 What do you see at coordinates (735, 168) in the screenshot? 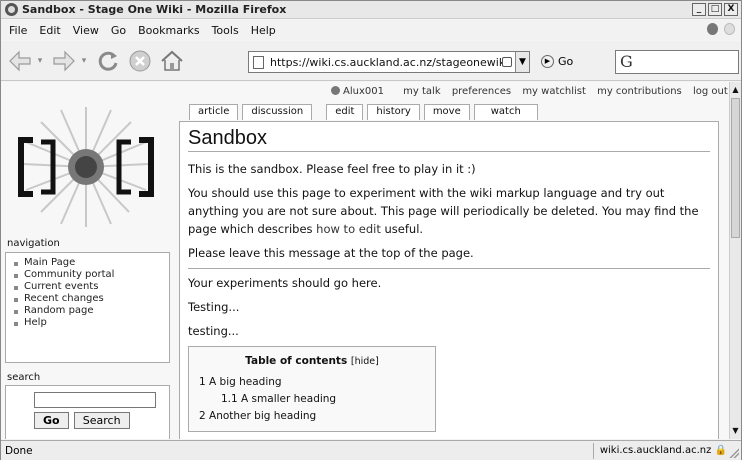
I see `scroll-thumb` at bounding box center [735, 168].